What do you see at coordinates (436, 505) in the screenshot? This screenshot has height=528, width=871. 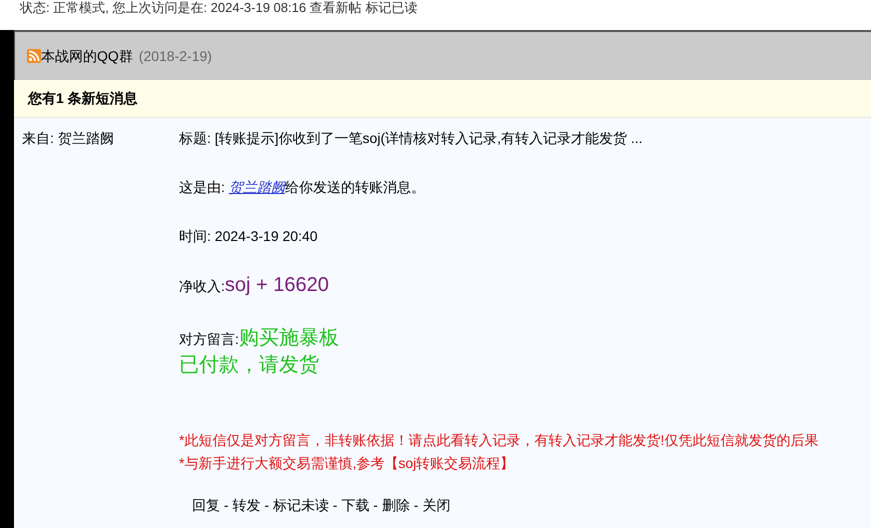 I see `action-link: 关闭` at bounding box center [436, 505].